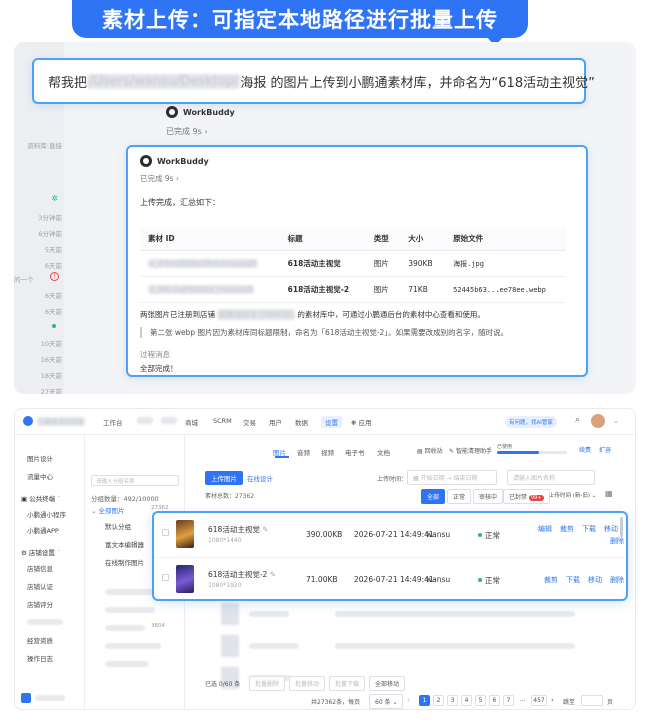 This screenshot has width=650, height=726. What do you see at coordinates (592, 700) in the screenshot?
I see `jump-input` at bounding box center [592, 700].